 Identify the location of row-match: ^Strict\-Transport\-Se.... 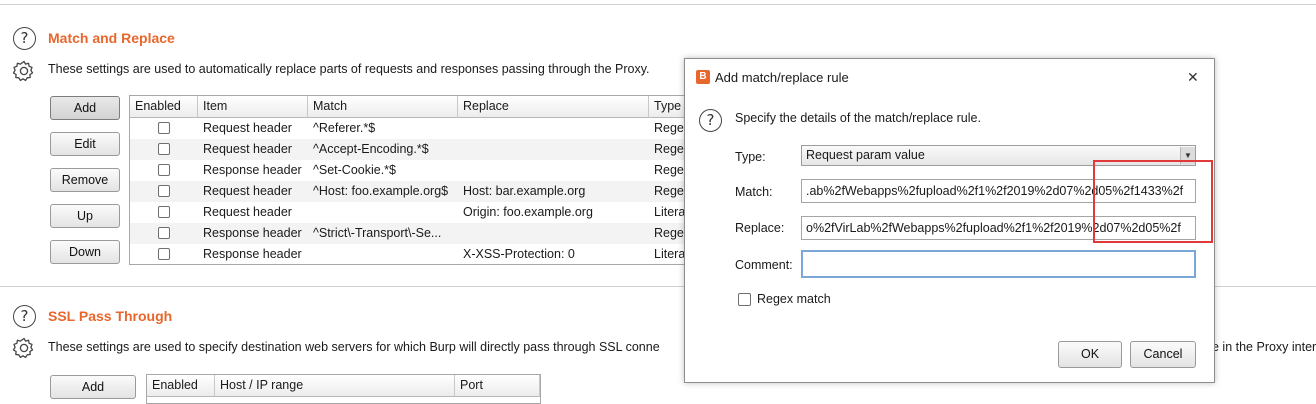
(377, 233).